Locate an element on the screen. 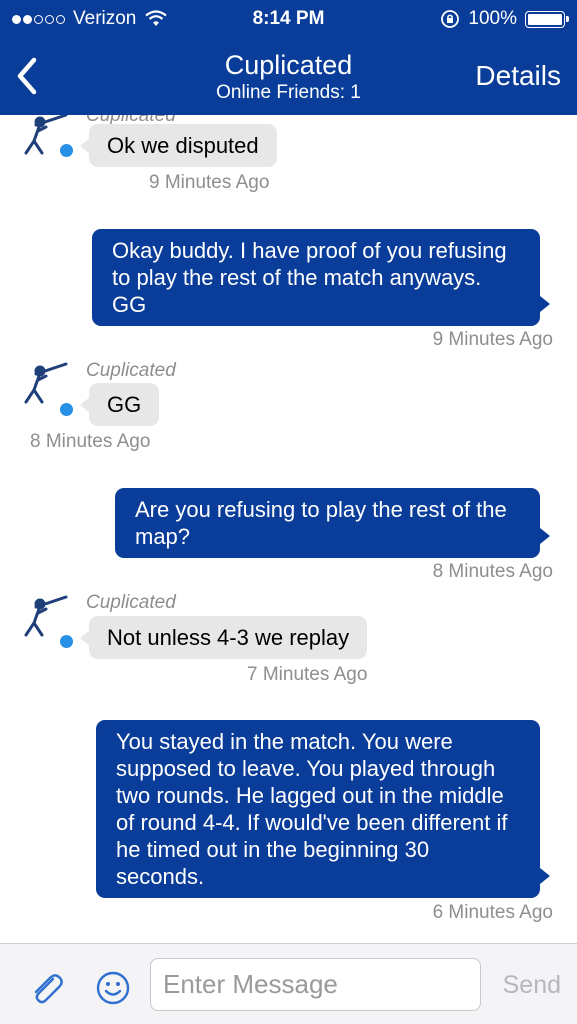 This screenshot has width=577, height=1024. status-right: 100% is located at coordinates (504, 19).